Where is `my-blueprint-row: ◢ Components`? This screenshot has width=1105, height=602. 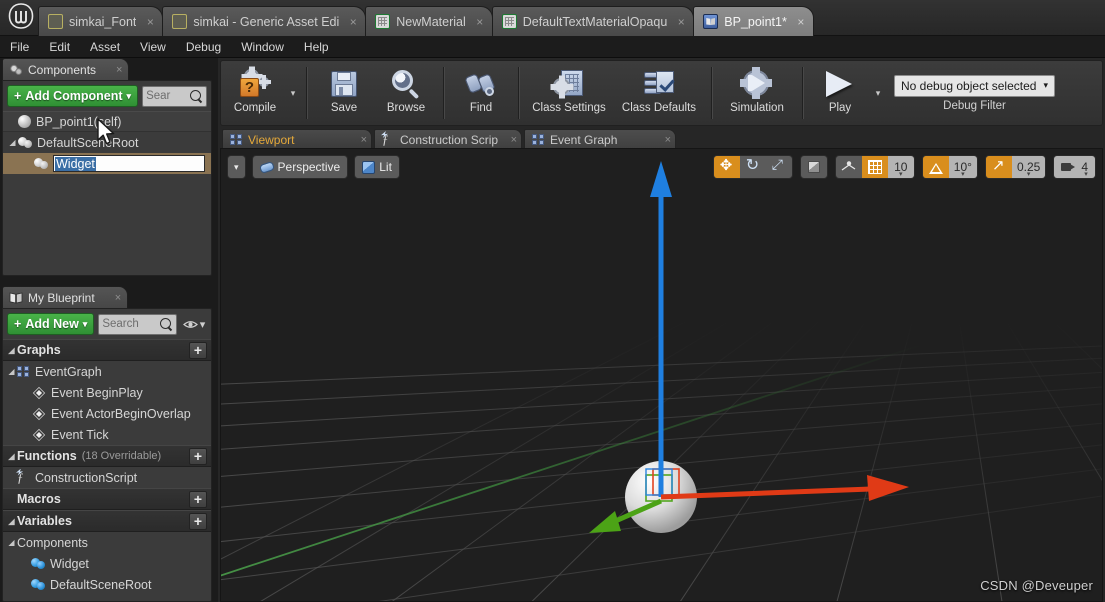 my-blueprint-row: ◢ Components is located at coordinates (107, 542).